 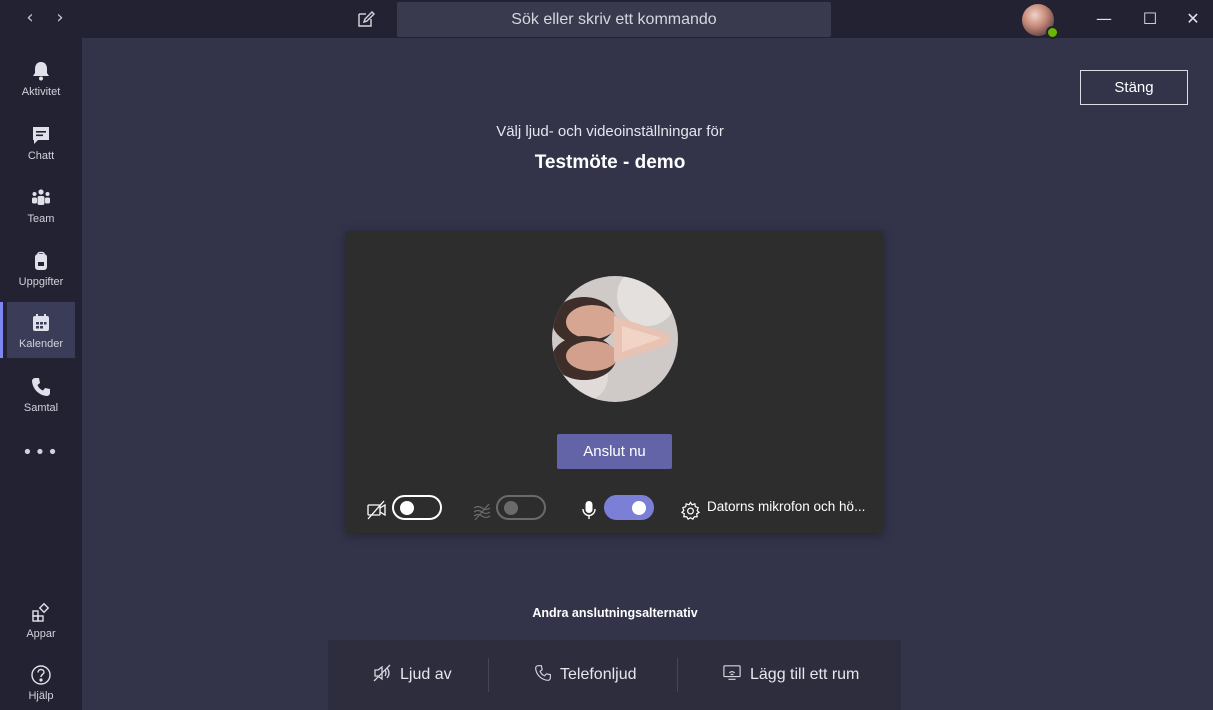 I want to click on compose-icon, so click(x=367, y=19).